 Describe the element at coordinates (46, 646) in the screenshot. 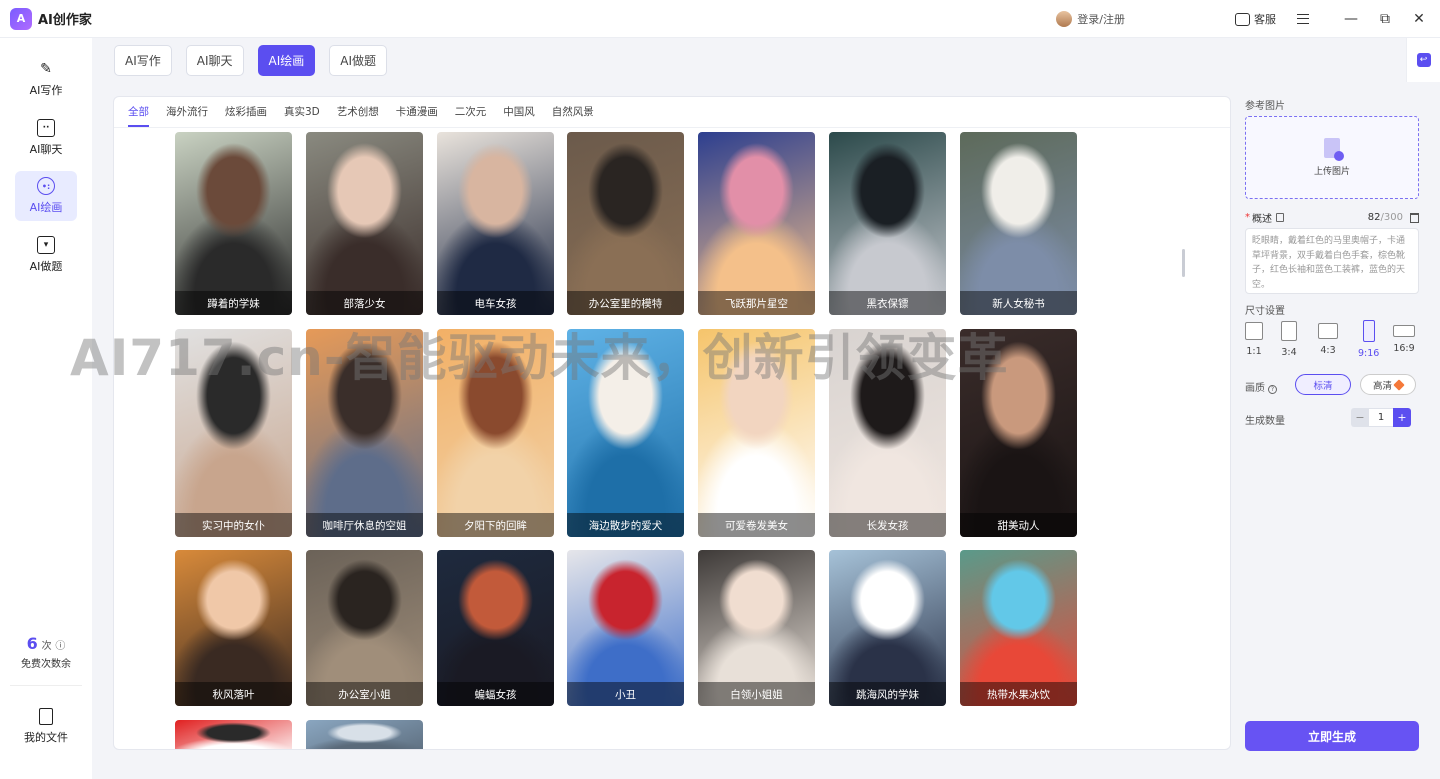

I see `credits-unit: 次` at that location.